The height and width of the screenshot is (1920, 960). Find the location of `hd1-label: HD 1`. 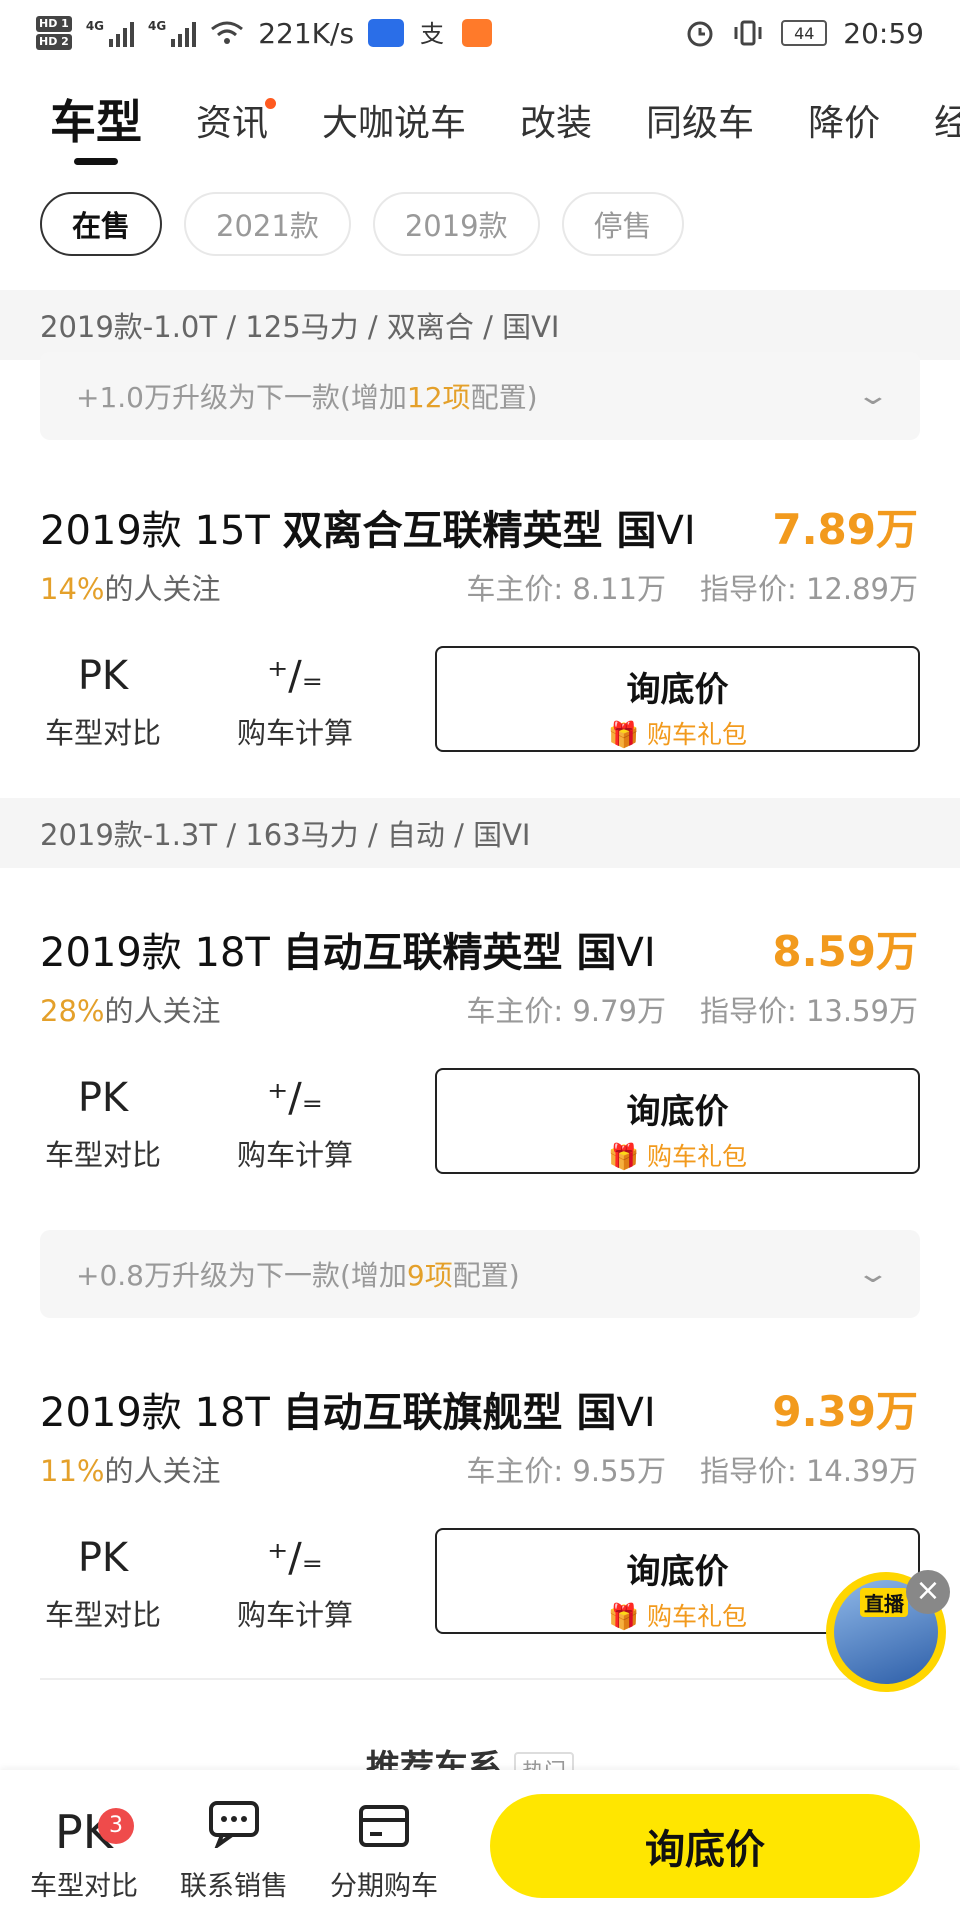

hd1-label: HD 1 is located at coordinates (54, 24).